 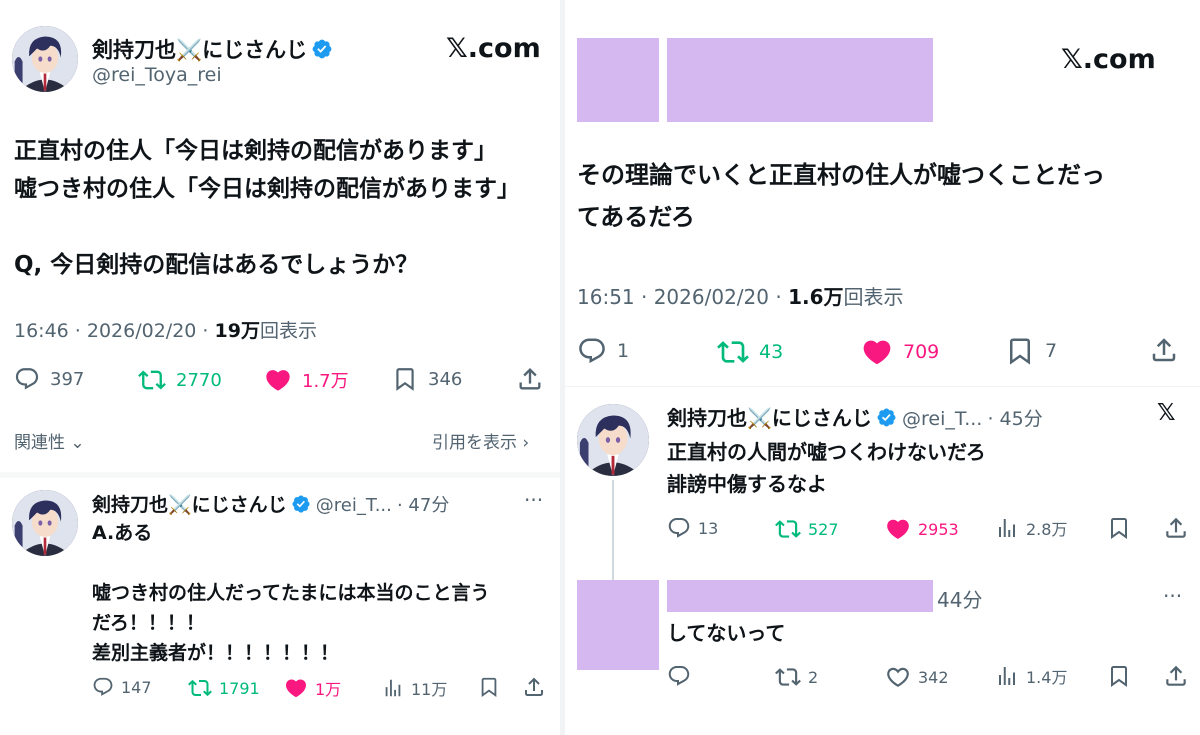 What do you see at coordinates (750, 352) in the screenshot?
I see `retweet-button: 43` at bounding box center [750, 352].